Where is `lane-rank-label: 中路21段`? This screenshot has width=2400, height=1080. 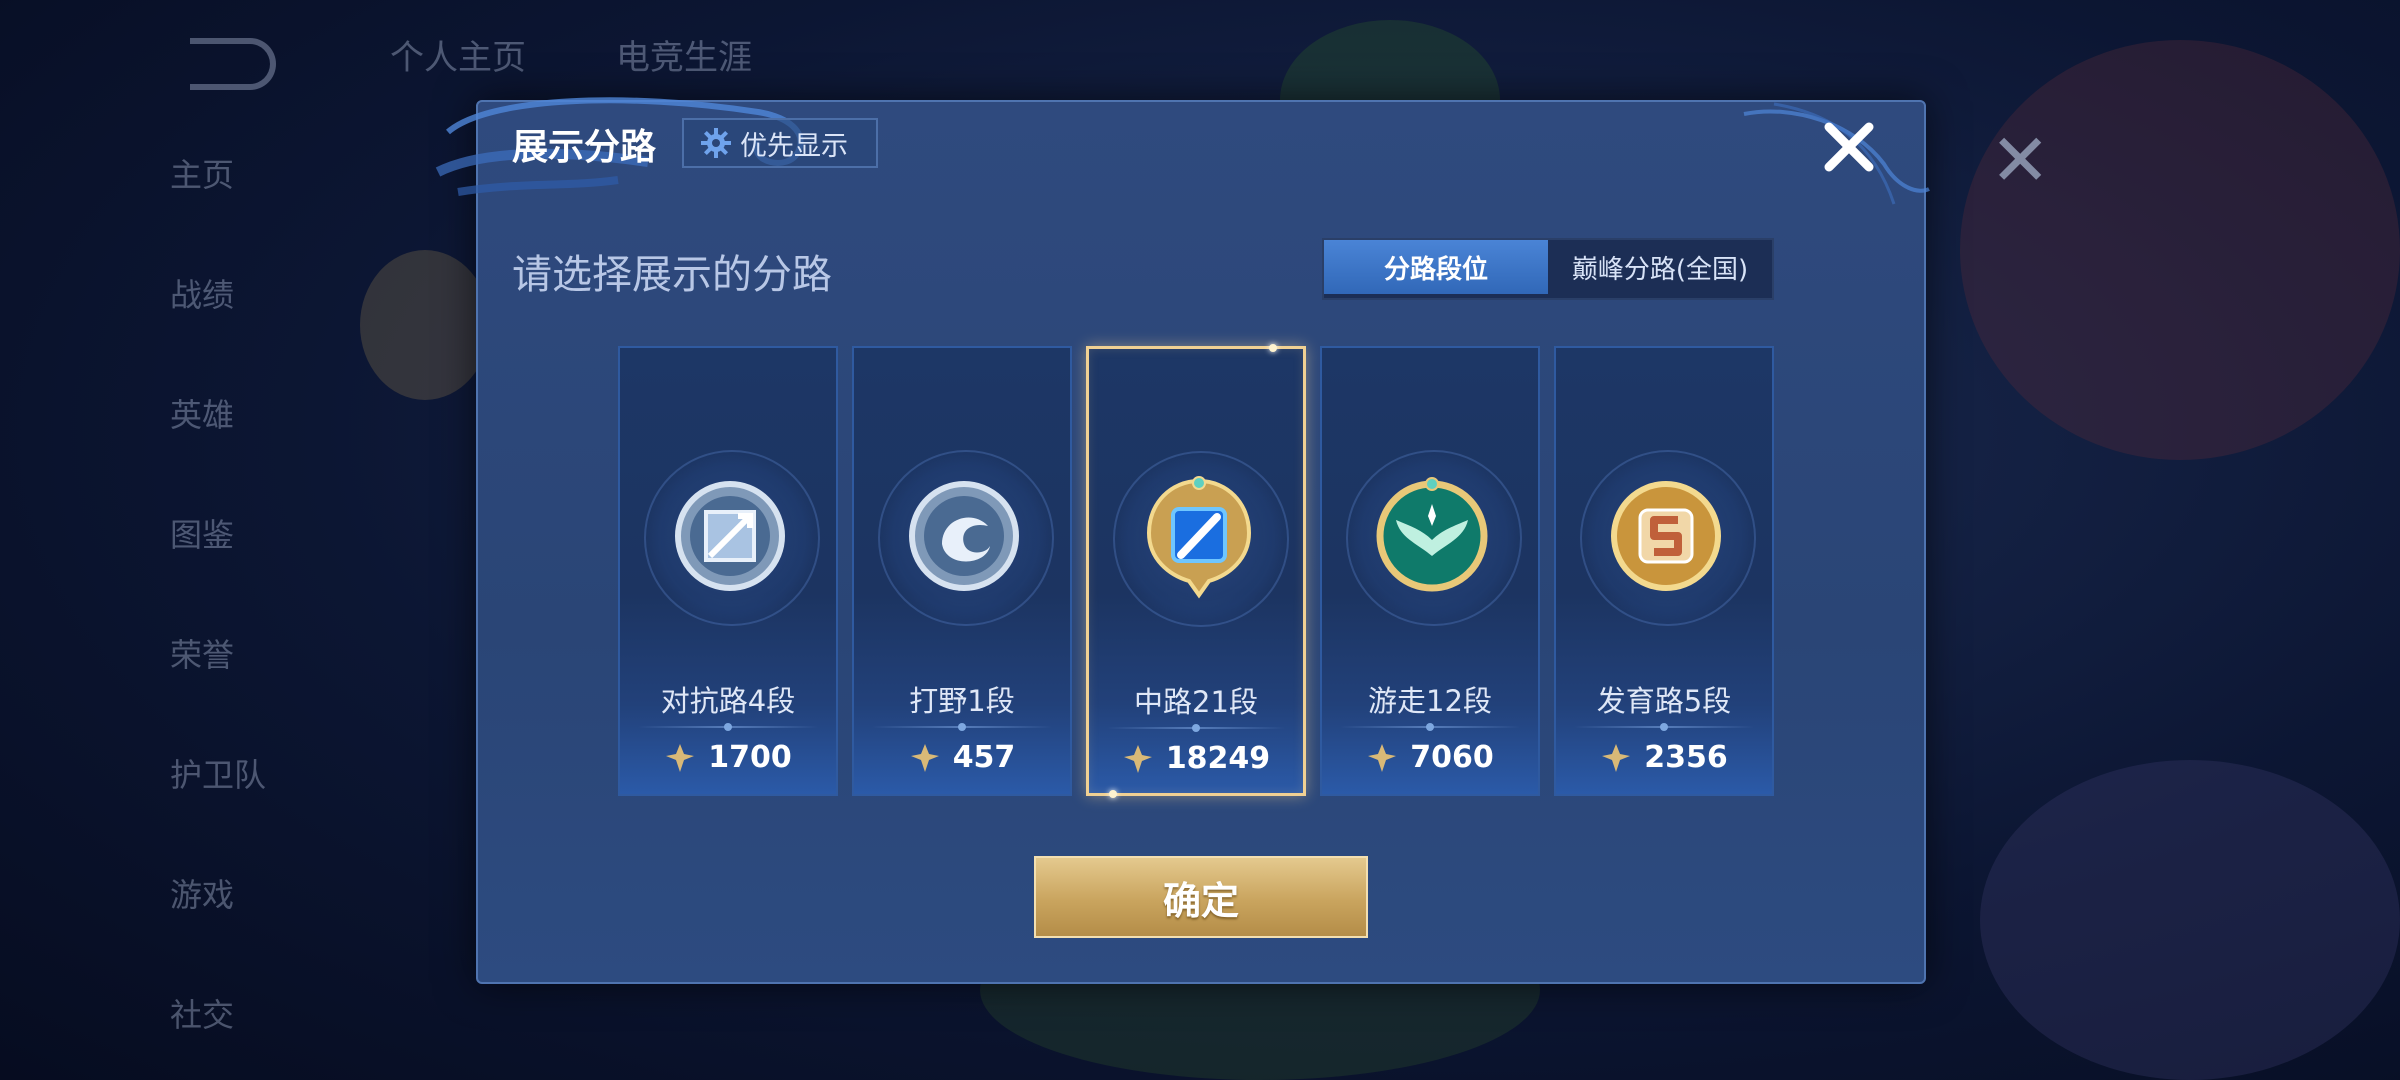 lane-rank-label: 中路21段 is located at coordinates (1196, 702).